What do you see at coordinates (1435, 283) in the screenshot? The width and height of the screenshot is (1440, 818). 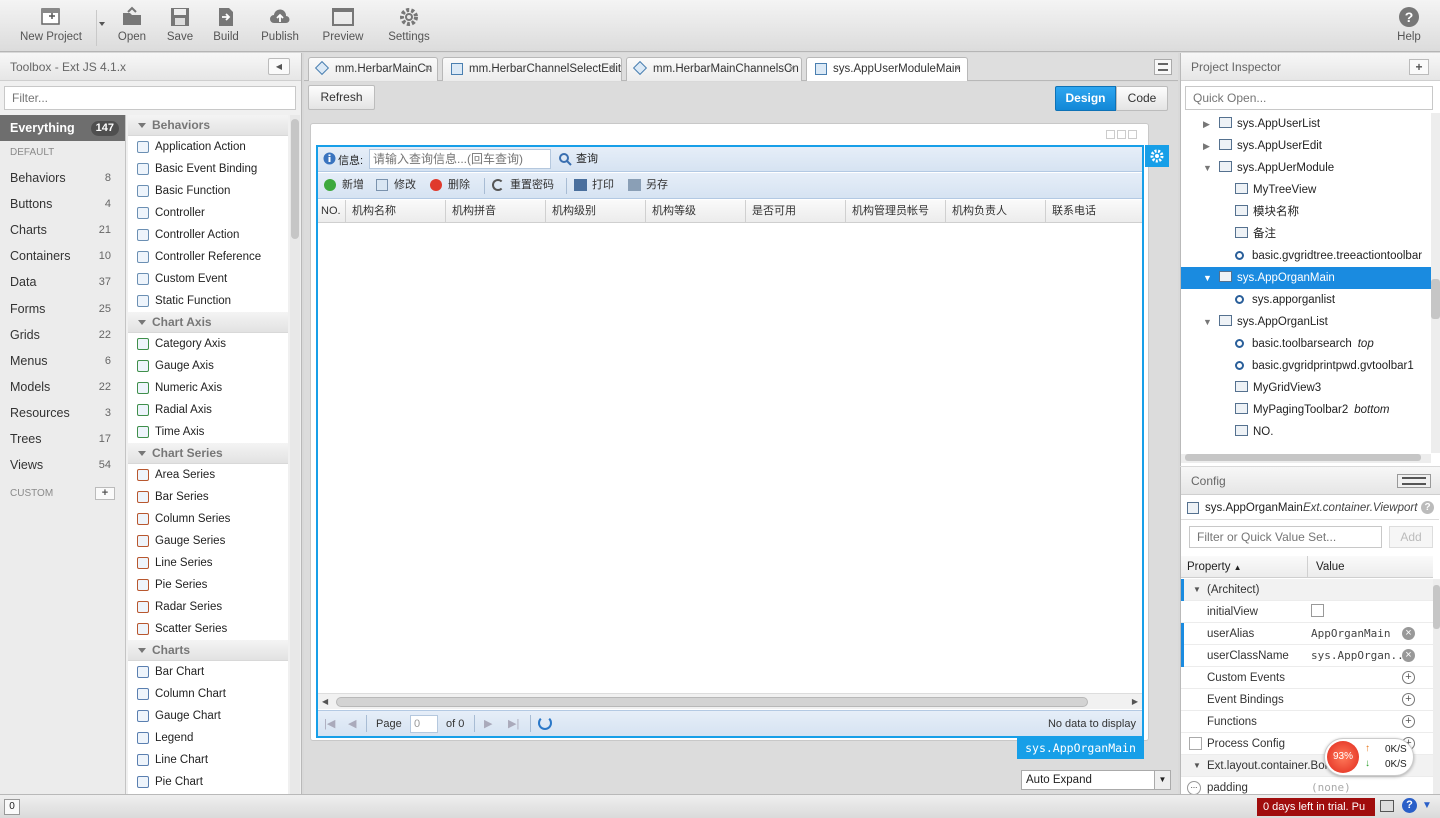 I see `inspector-scrollbar` at bounding box center [1435, 283].